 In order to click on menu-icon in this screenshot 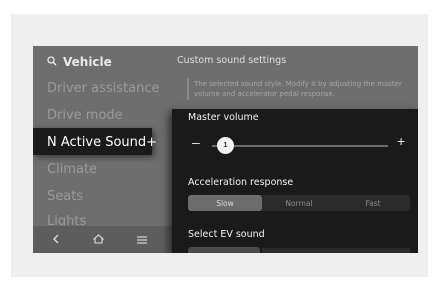, I will do `click(142, 240)`.